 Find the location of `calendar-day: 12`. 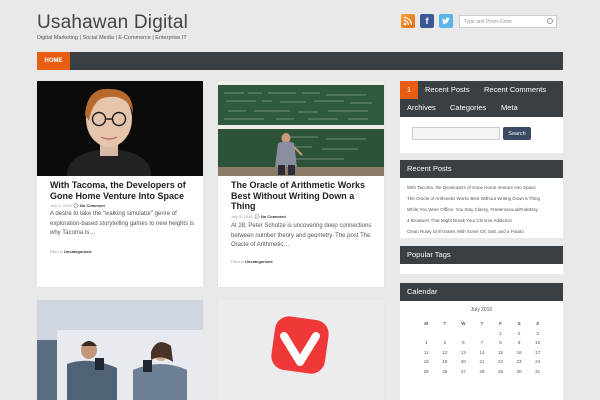

calendar-day: 12 is located at coordinates (445, 352).